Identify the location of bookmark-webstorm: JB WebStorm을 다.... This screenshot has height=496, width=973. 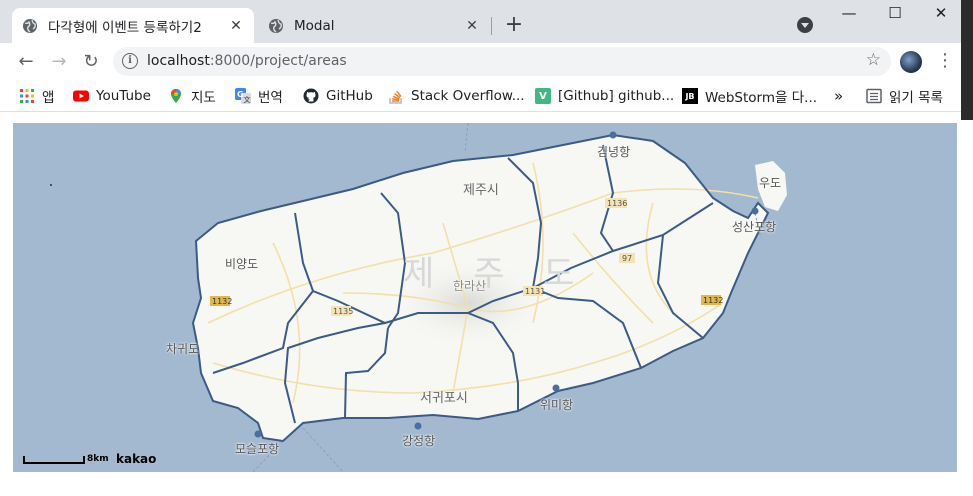
(749, 96).